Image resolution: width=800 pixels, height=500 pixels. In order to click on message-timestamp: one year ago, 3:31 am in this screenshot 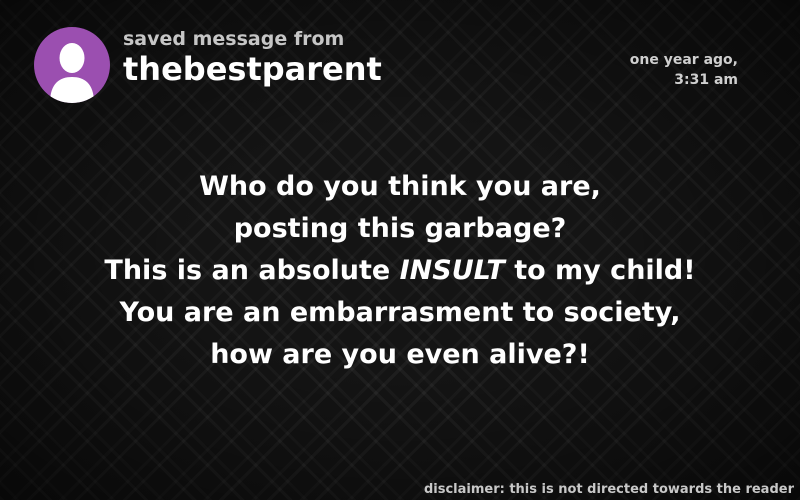, I will do `click(684, 70)`.